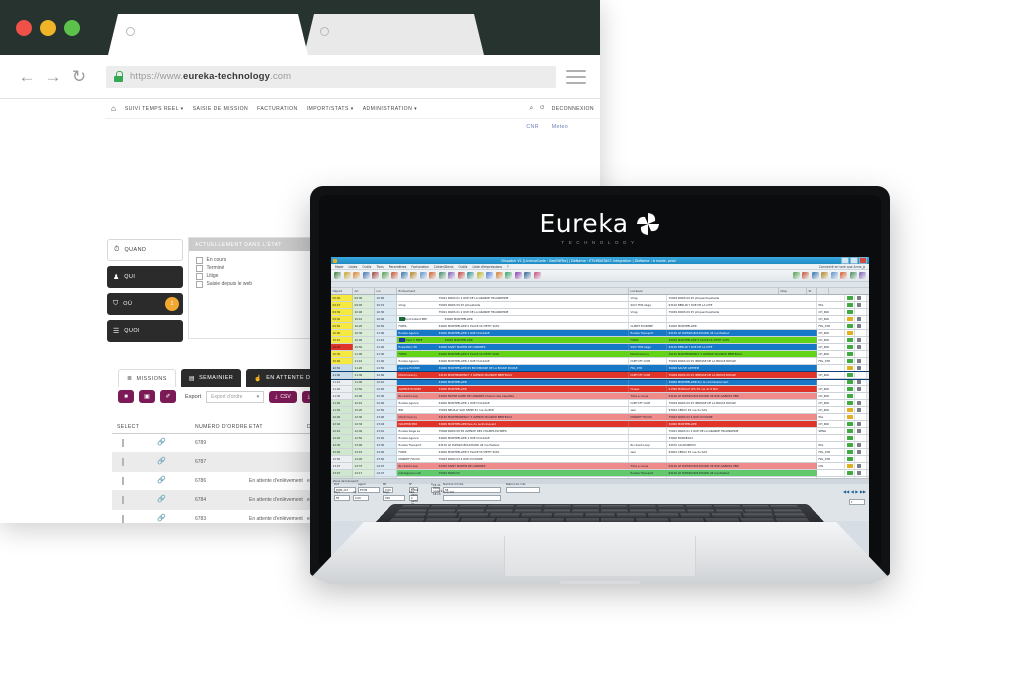 The image size is (1024, 683). Describe the element at coordinates (379, 267) in the screenshot. I see `menu-tiers: Tiers` at that location.